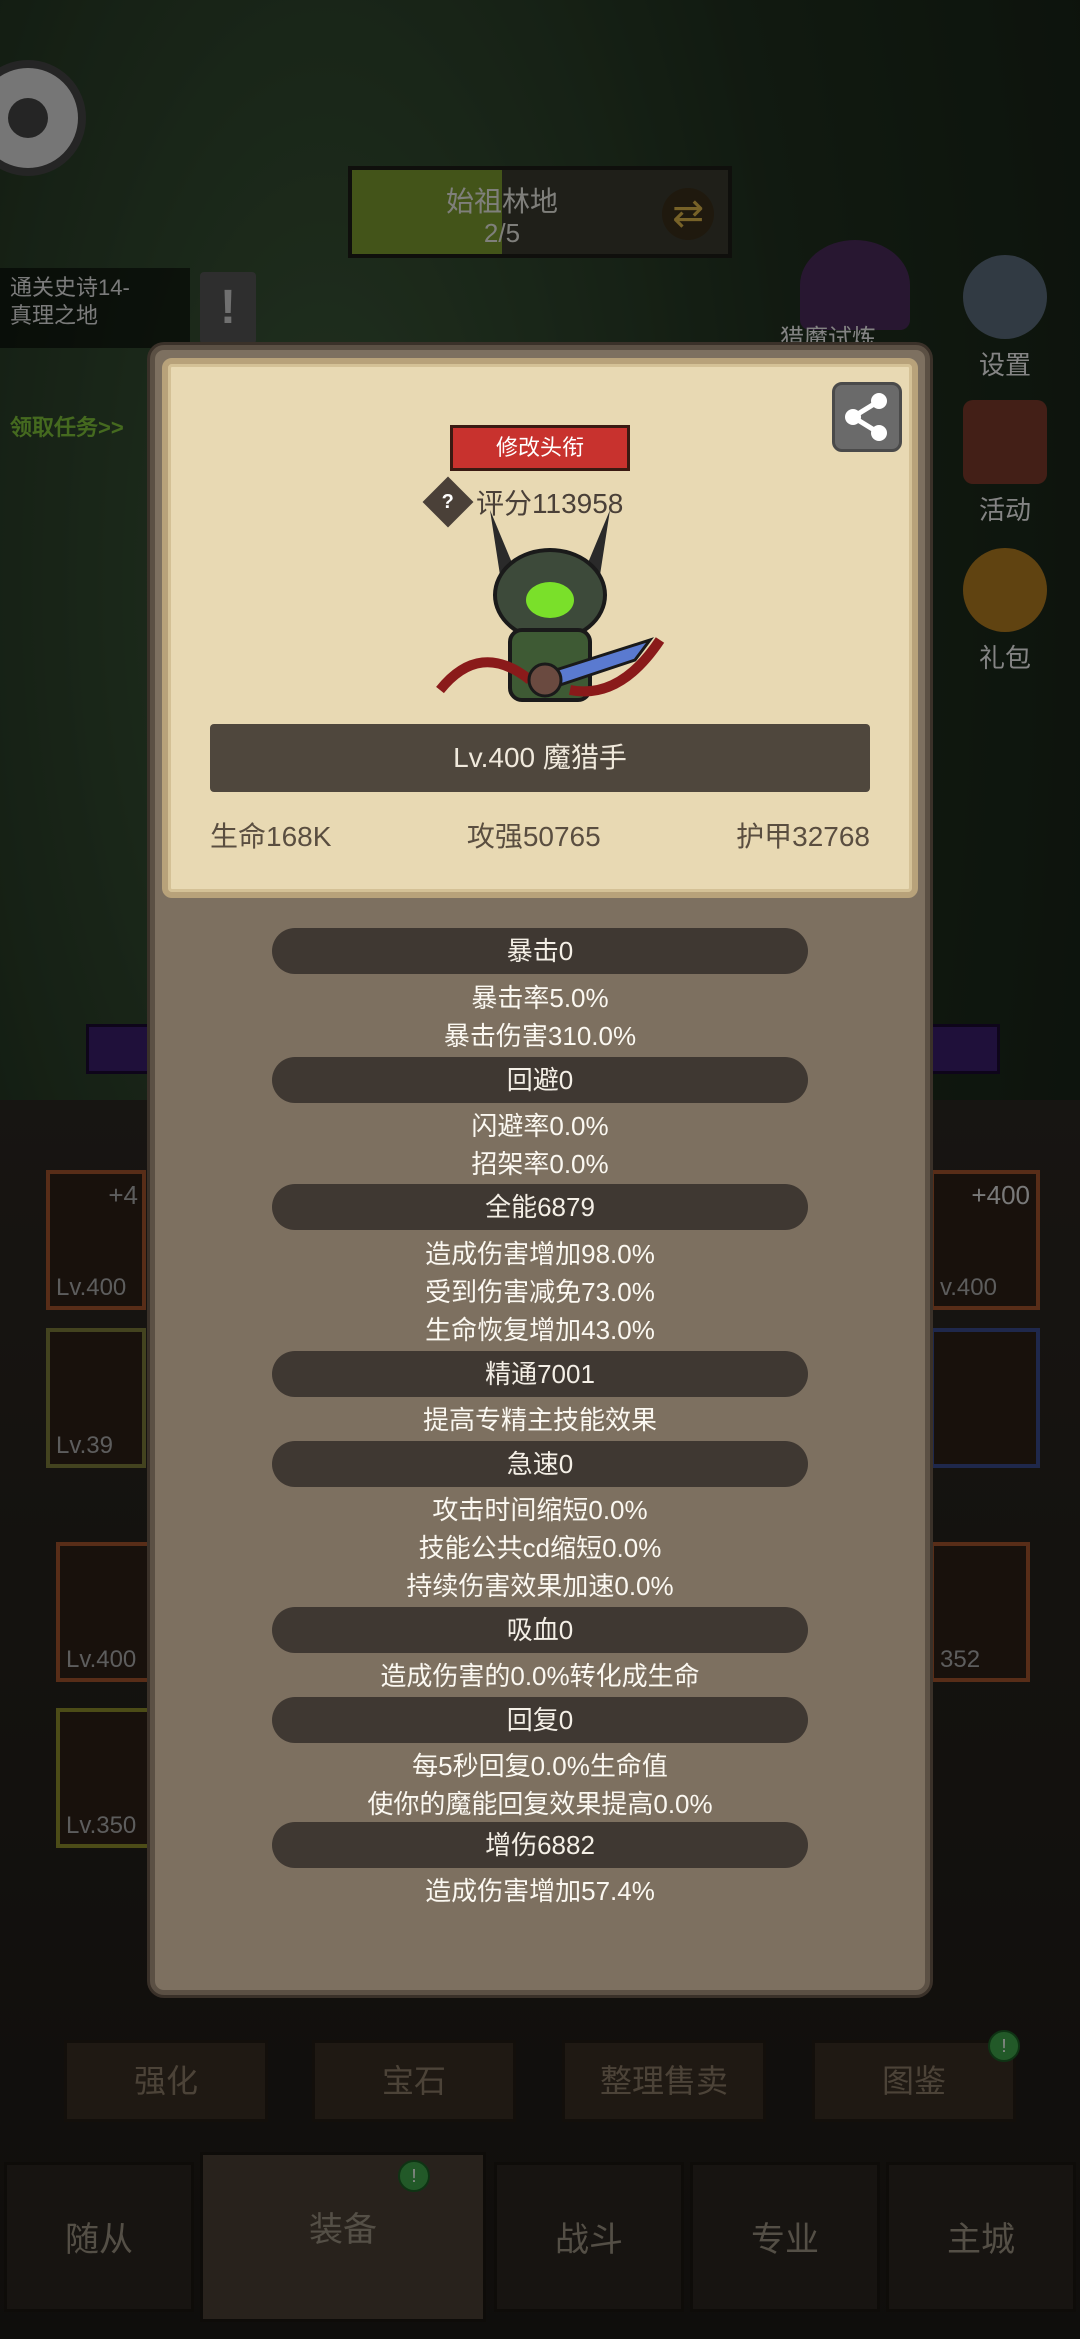  What do you see at coordinates (540, 1207) in the screenshot?
I see `section-versatility-title: 全能6879` at bounding box center [540, 1207].